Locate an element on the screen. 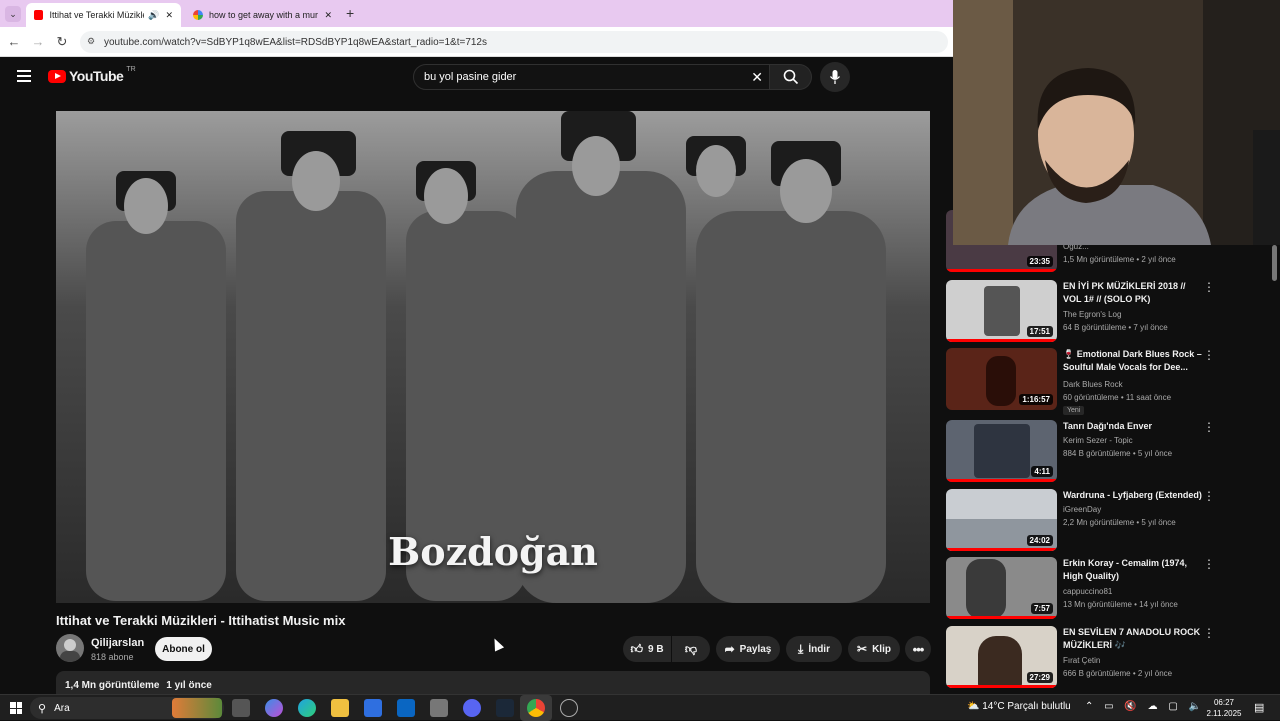 The image size is (1280, 721). like-button: 👍︎ 9 B is located at coordinates (647, 649).